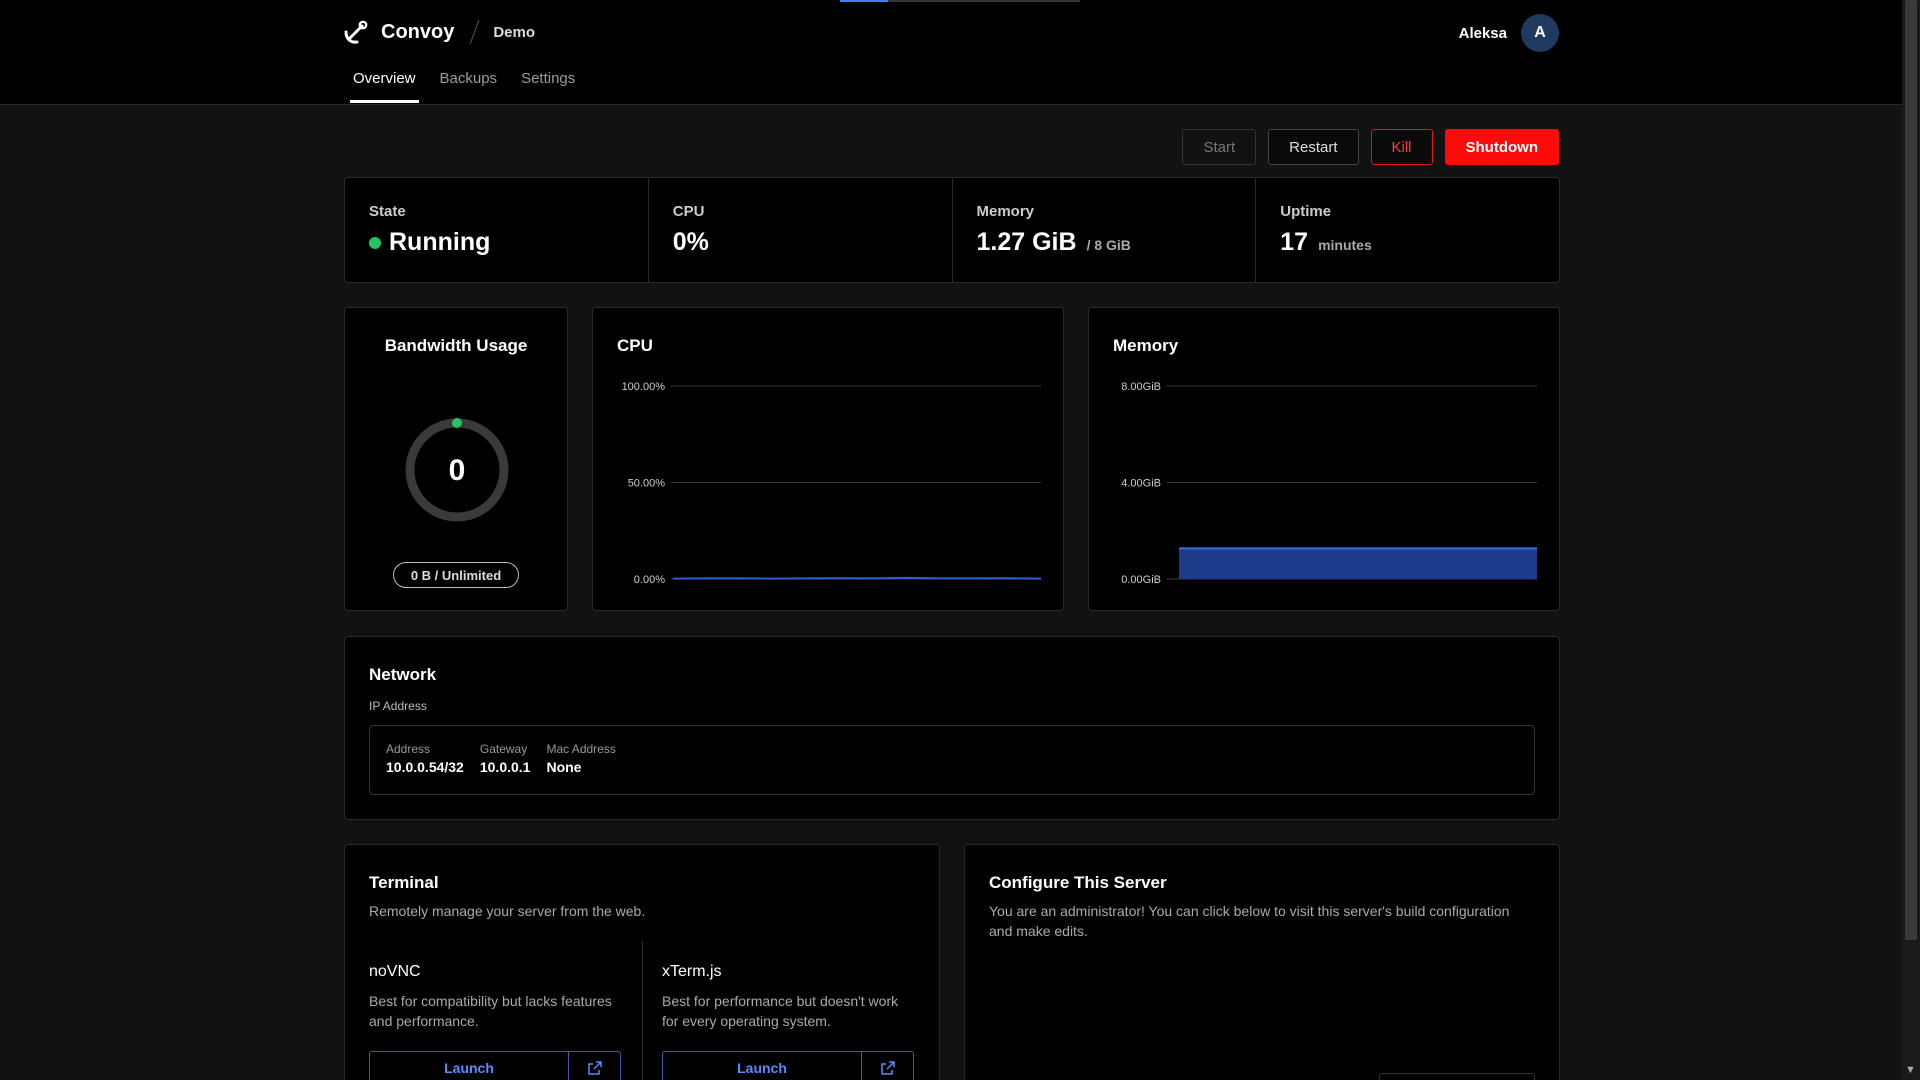 The image size is (1920, 1080). I want to click on shutdown-button: Shutdown, so click(1501, 147).